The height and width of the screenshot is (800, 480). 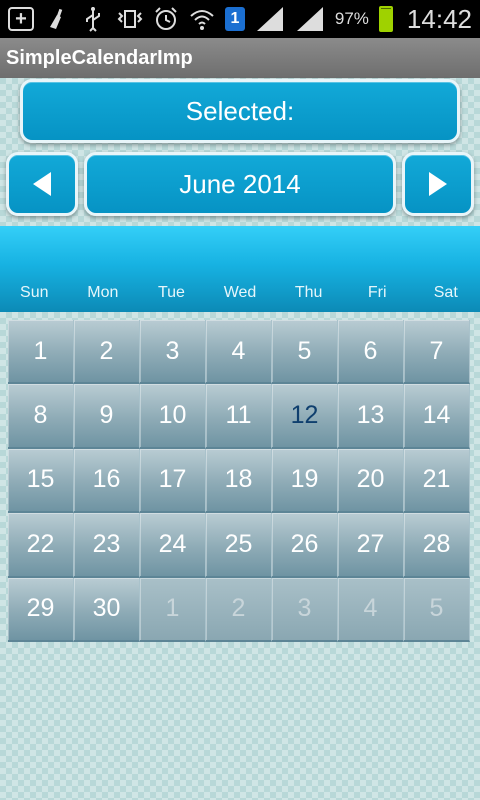 I want to click on alarm-icon, so click(x=166, y=19).